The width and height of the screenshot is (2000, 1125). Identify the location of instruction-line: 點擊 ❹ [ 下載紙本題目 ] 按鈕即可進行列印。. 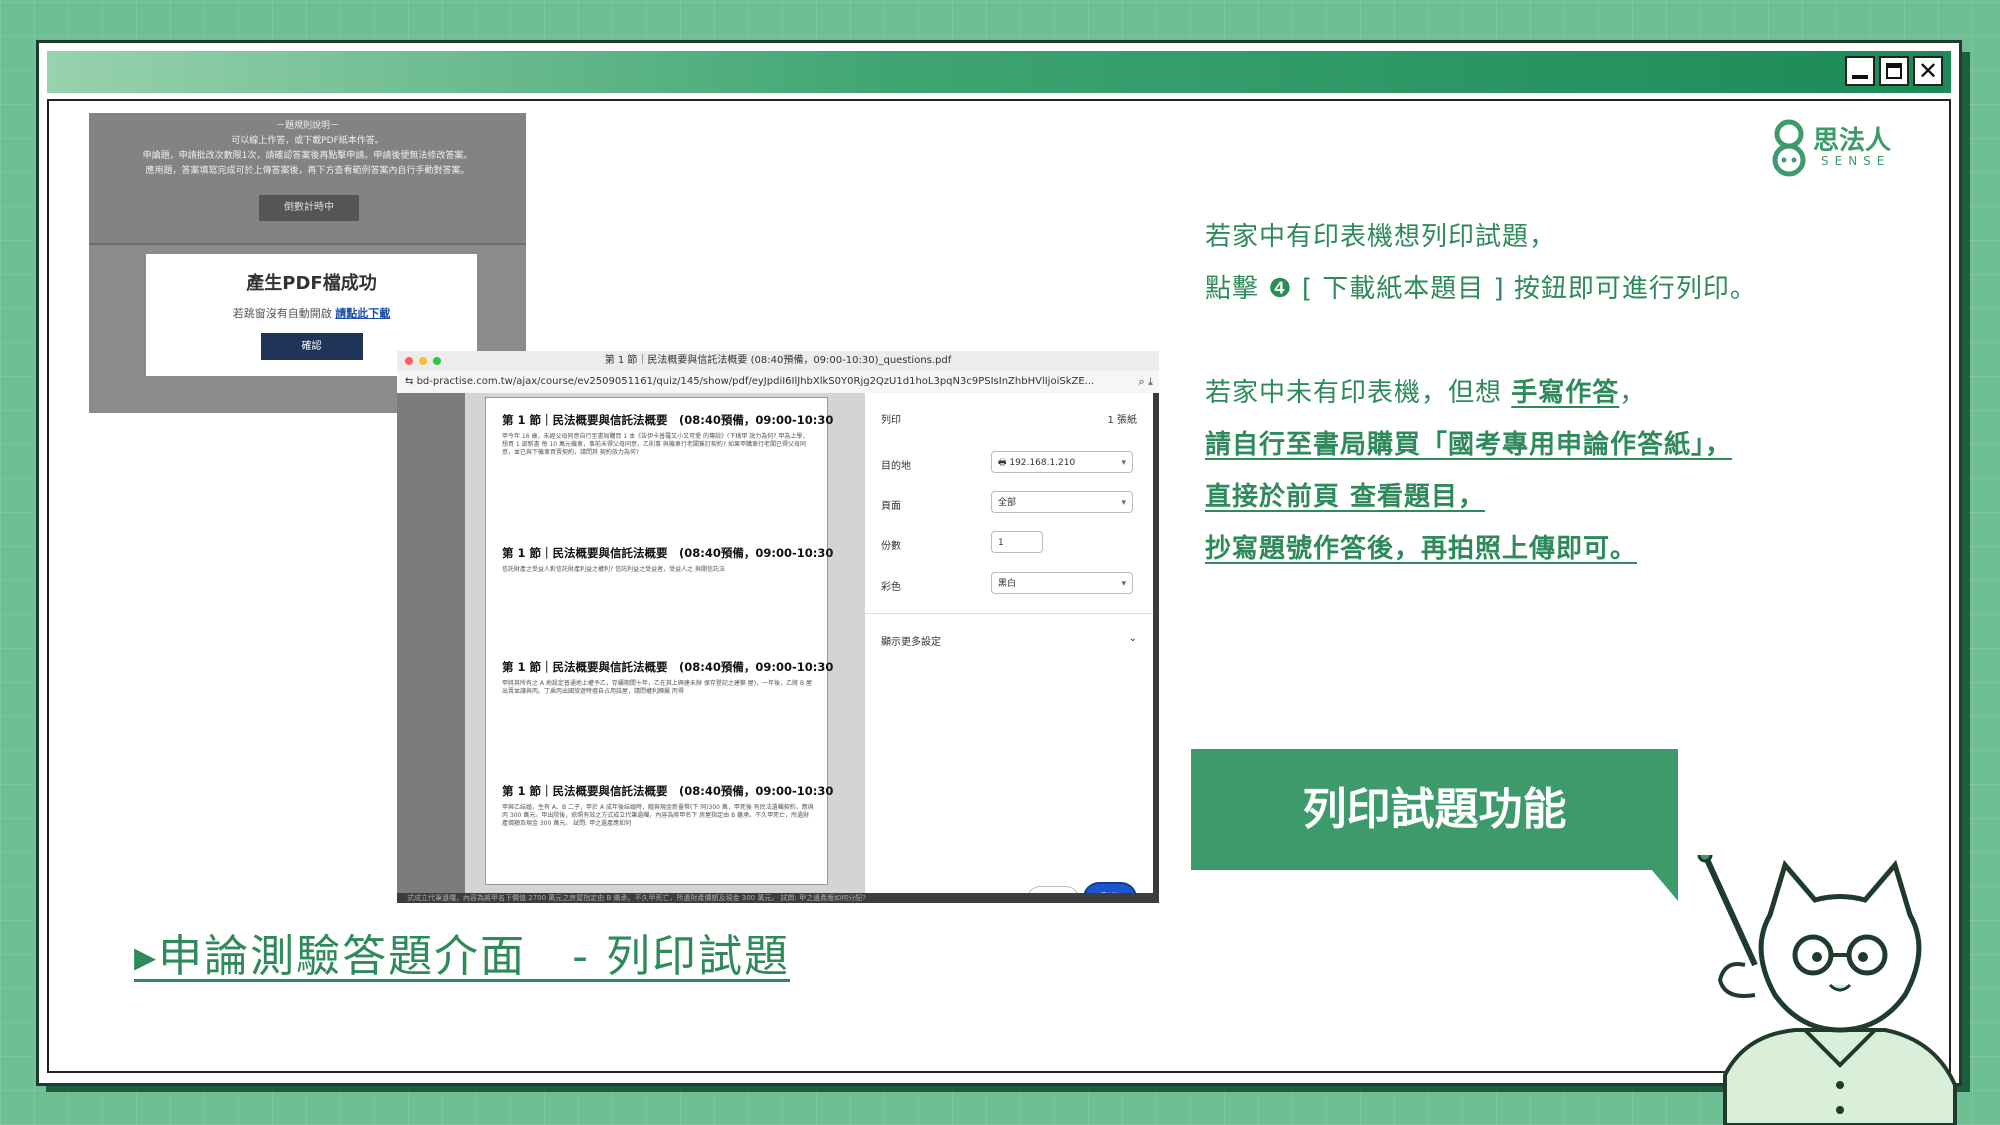
(1481, 289).